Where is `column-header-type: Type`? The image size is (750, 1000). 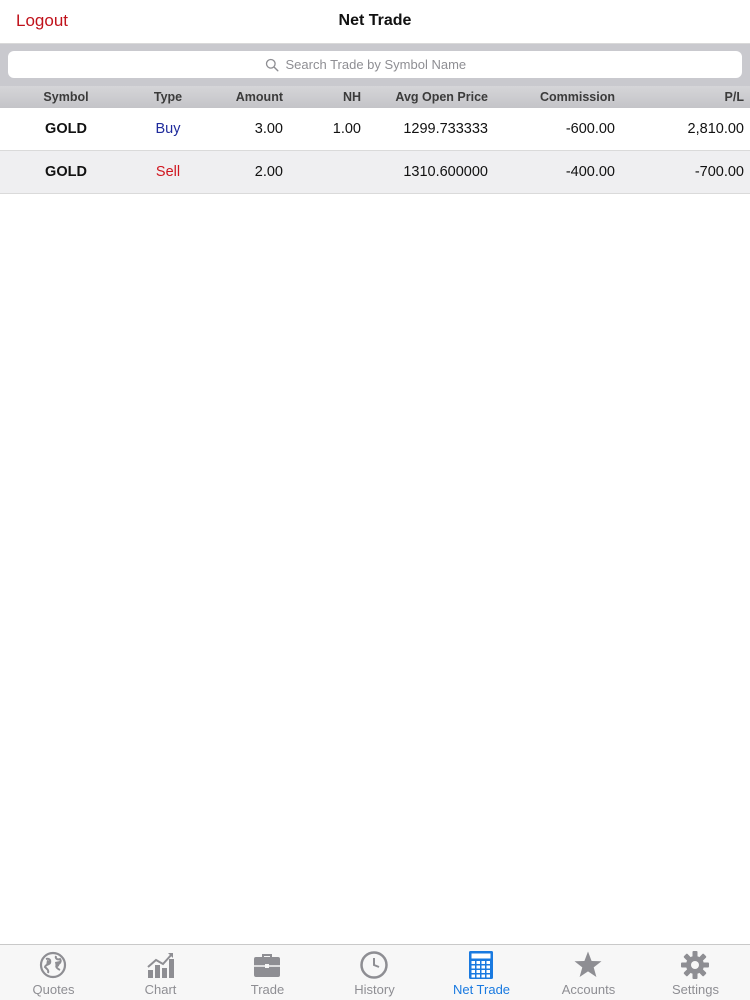
column-header-type: Type is located at coordinates (168, 97).